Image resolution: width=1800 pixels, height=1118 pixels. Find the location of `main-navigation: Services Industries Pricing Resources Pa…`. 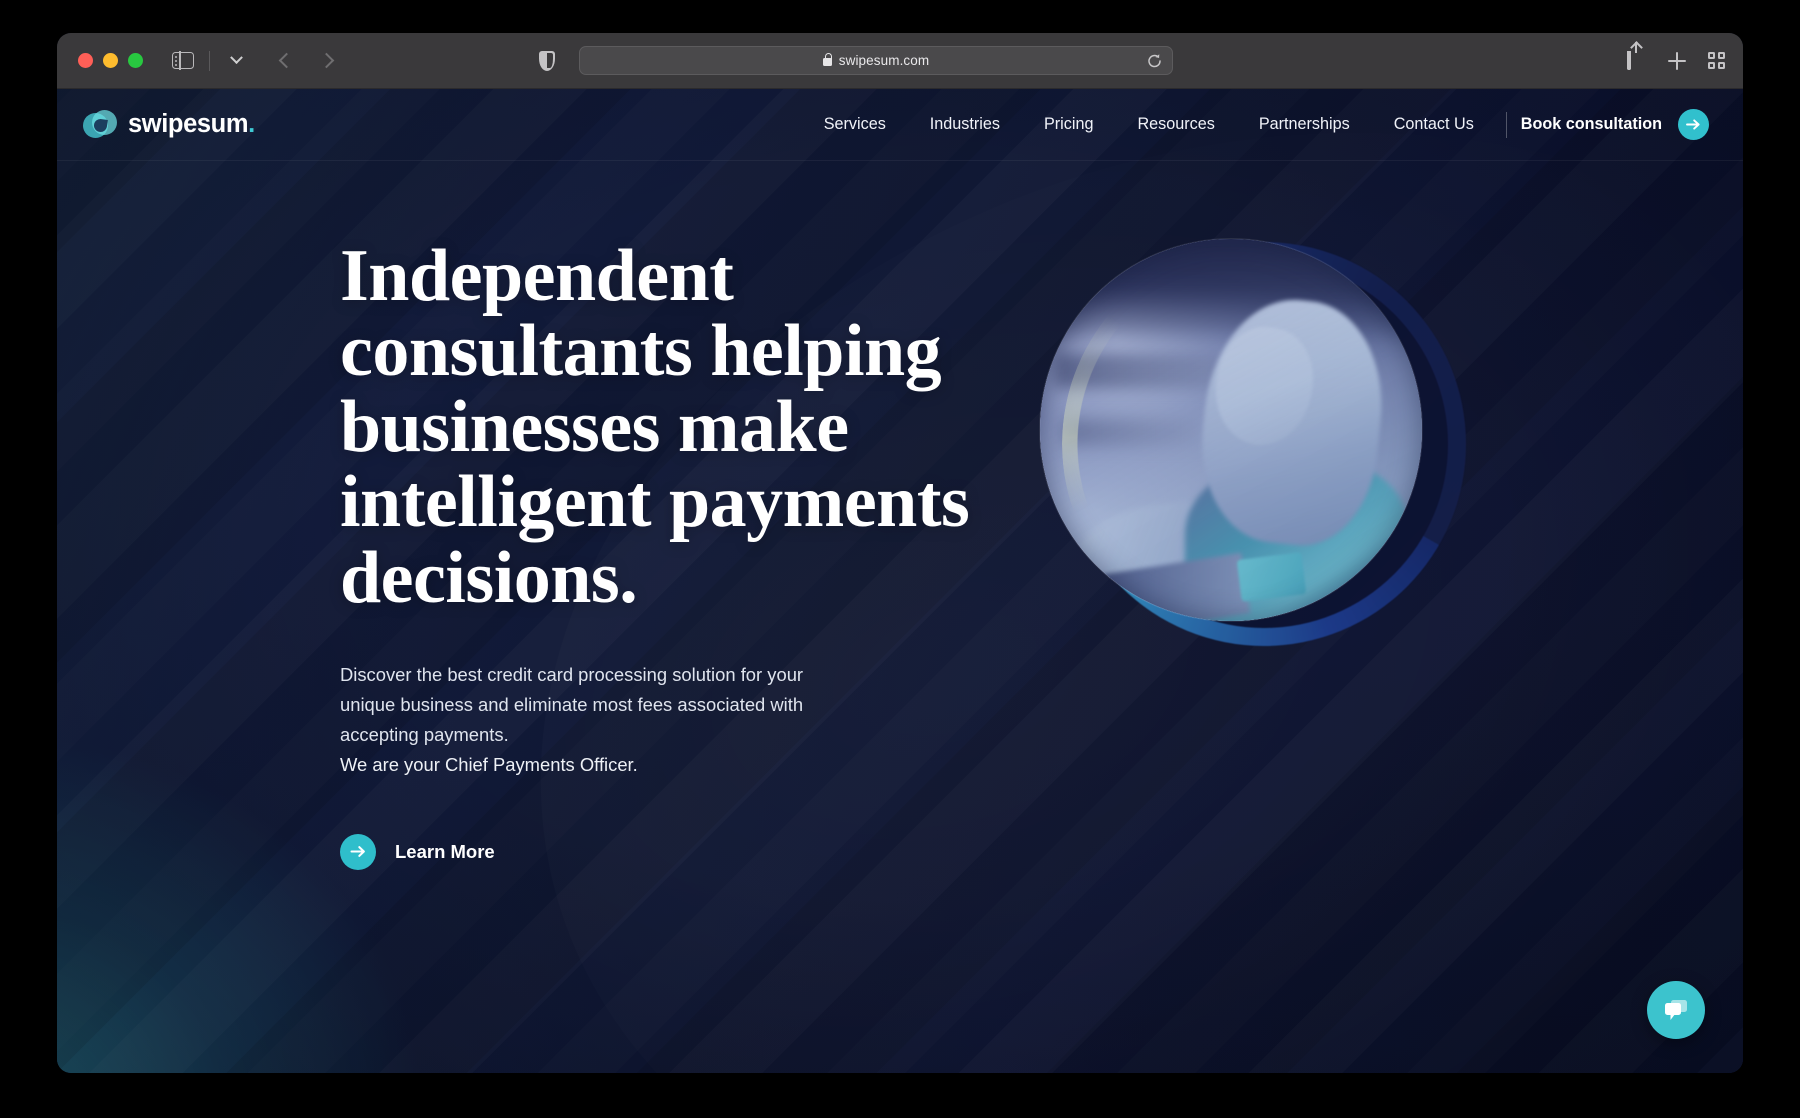

main-navigation: Services Industries Pricing Resources Pa… is located at coordinates (1258, 124).